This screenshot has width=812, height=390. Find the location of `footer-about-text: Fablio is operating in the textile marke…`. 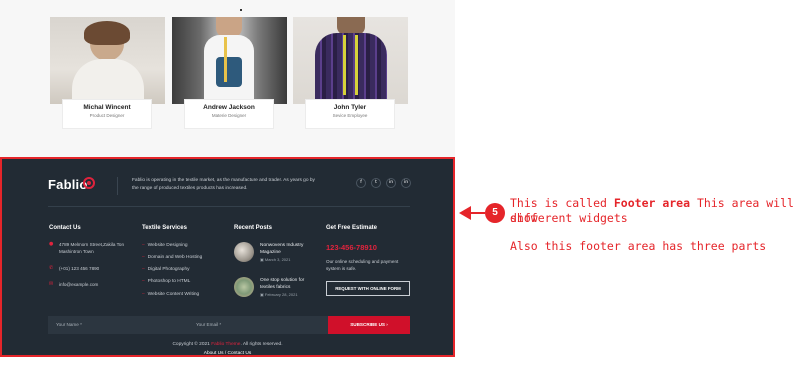

footer-about-text: Fablio is operating in the textile marke… is located at coordinates (223, 184).